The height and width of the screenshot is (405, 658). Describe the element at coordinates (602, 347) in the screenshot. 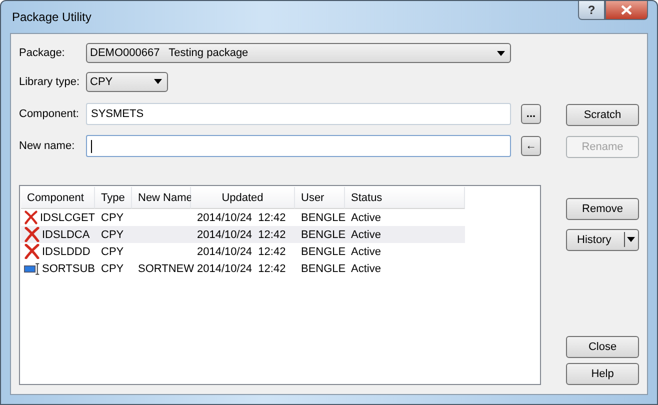

I see `close-button: Close` at that location.